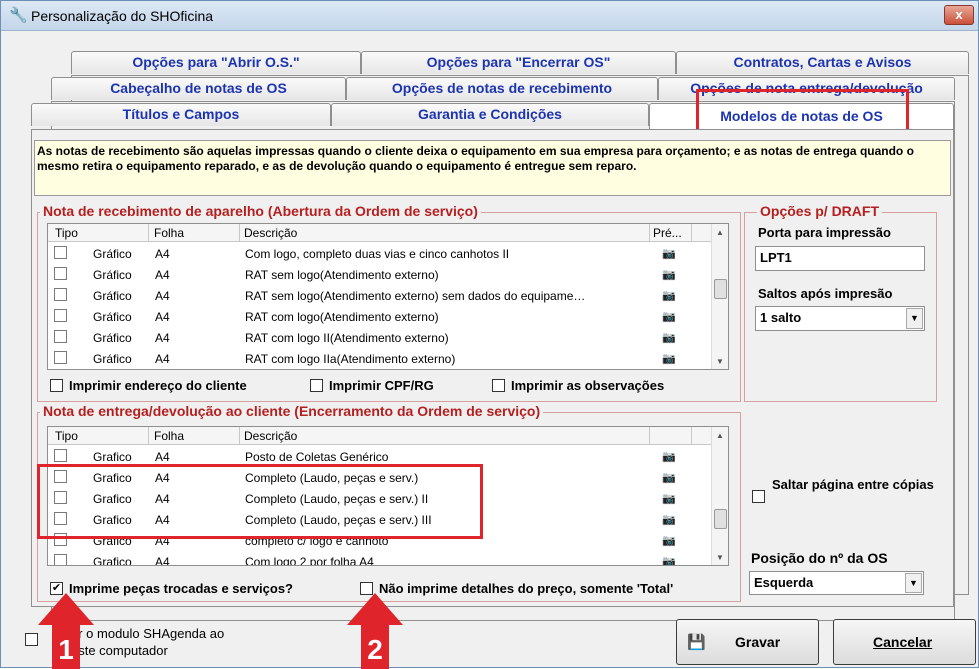  What do you see at coordinates (758, 496) in the screenshot?
I see `saltar-checkbox` at bounding box center [758, 496].